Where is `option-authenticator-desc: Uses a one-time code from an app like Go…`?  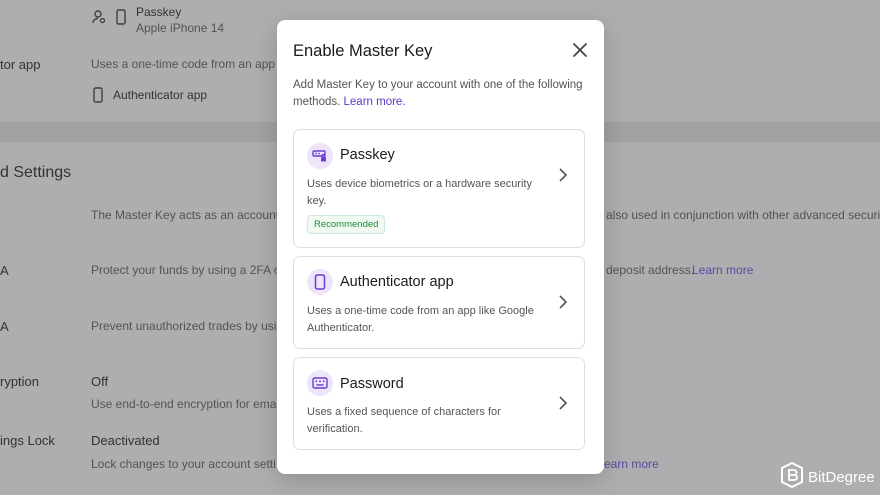 option-authenticator-desc: Uses a one-time code from an app like Go… is located at coordinates (420, 319).